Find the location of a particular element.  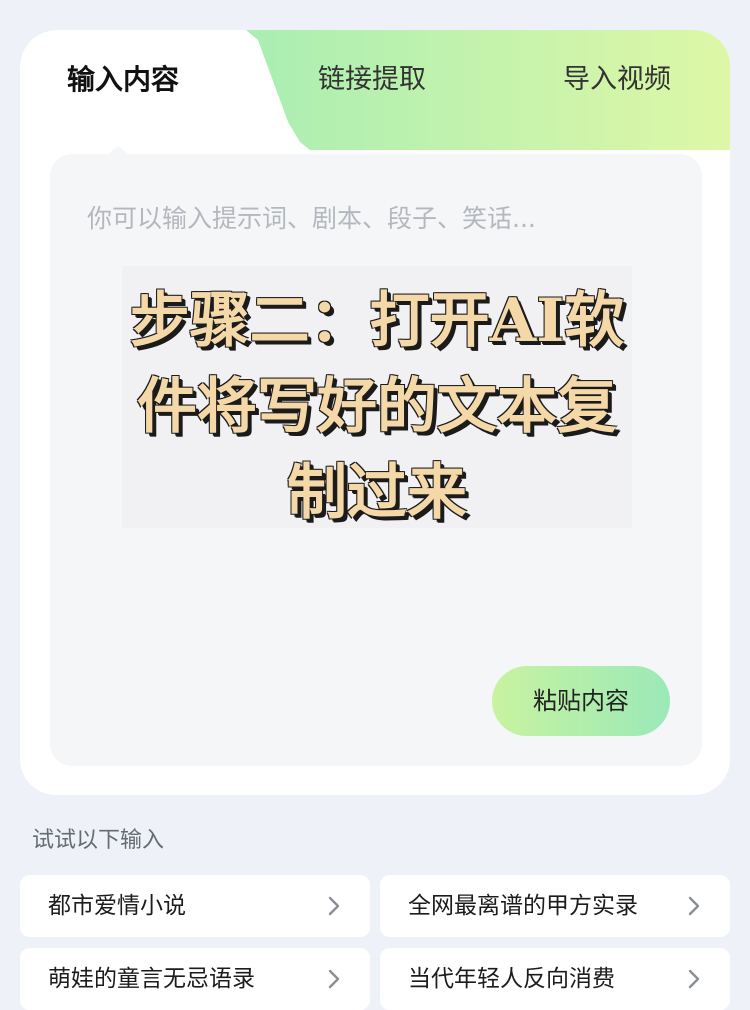

suggestion-label: 都市爱情小说 is located at coordinates (117, 906).